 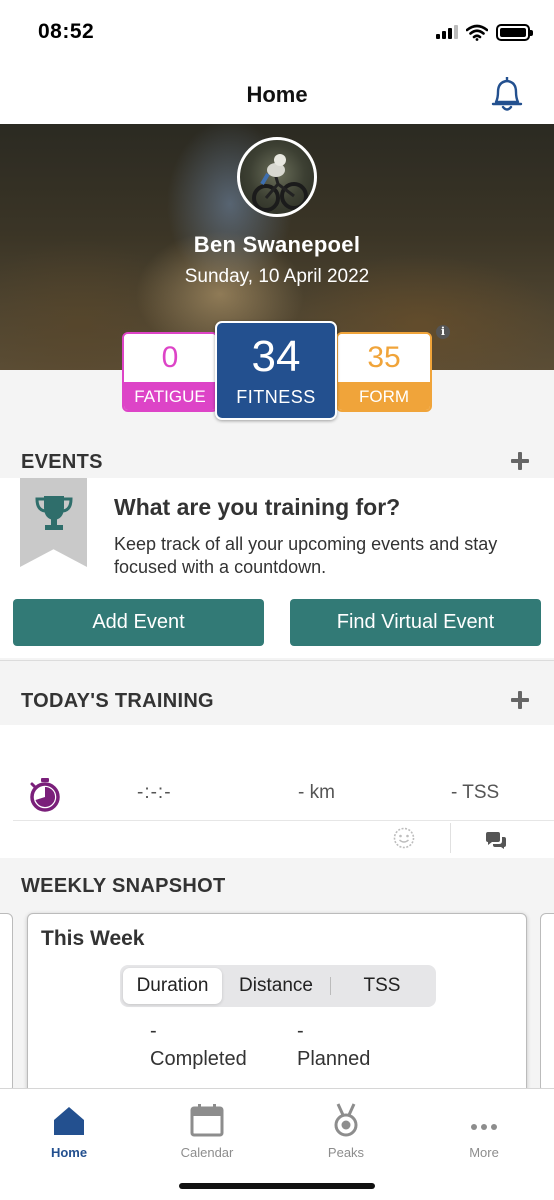 I want to click on training-card: -:-:- - km - TSS, so click(x=277, y=791).